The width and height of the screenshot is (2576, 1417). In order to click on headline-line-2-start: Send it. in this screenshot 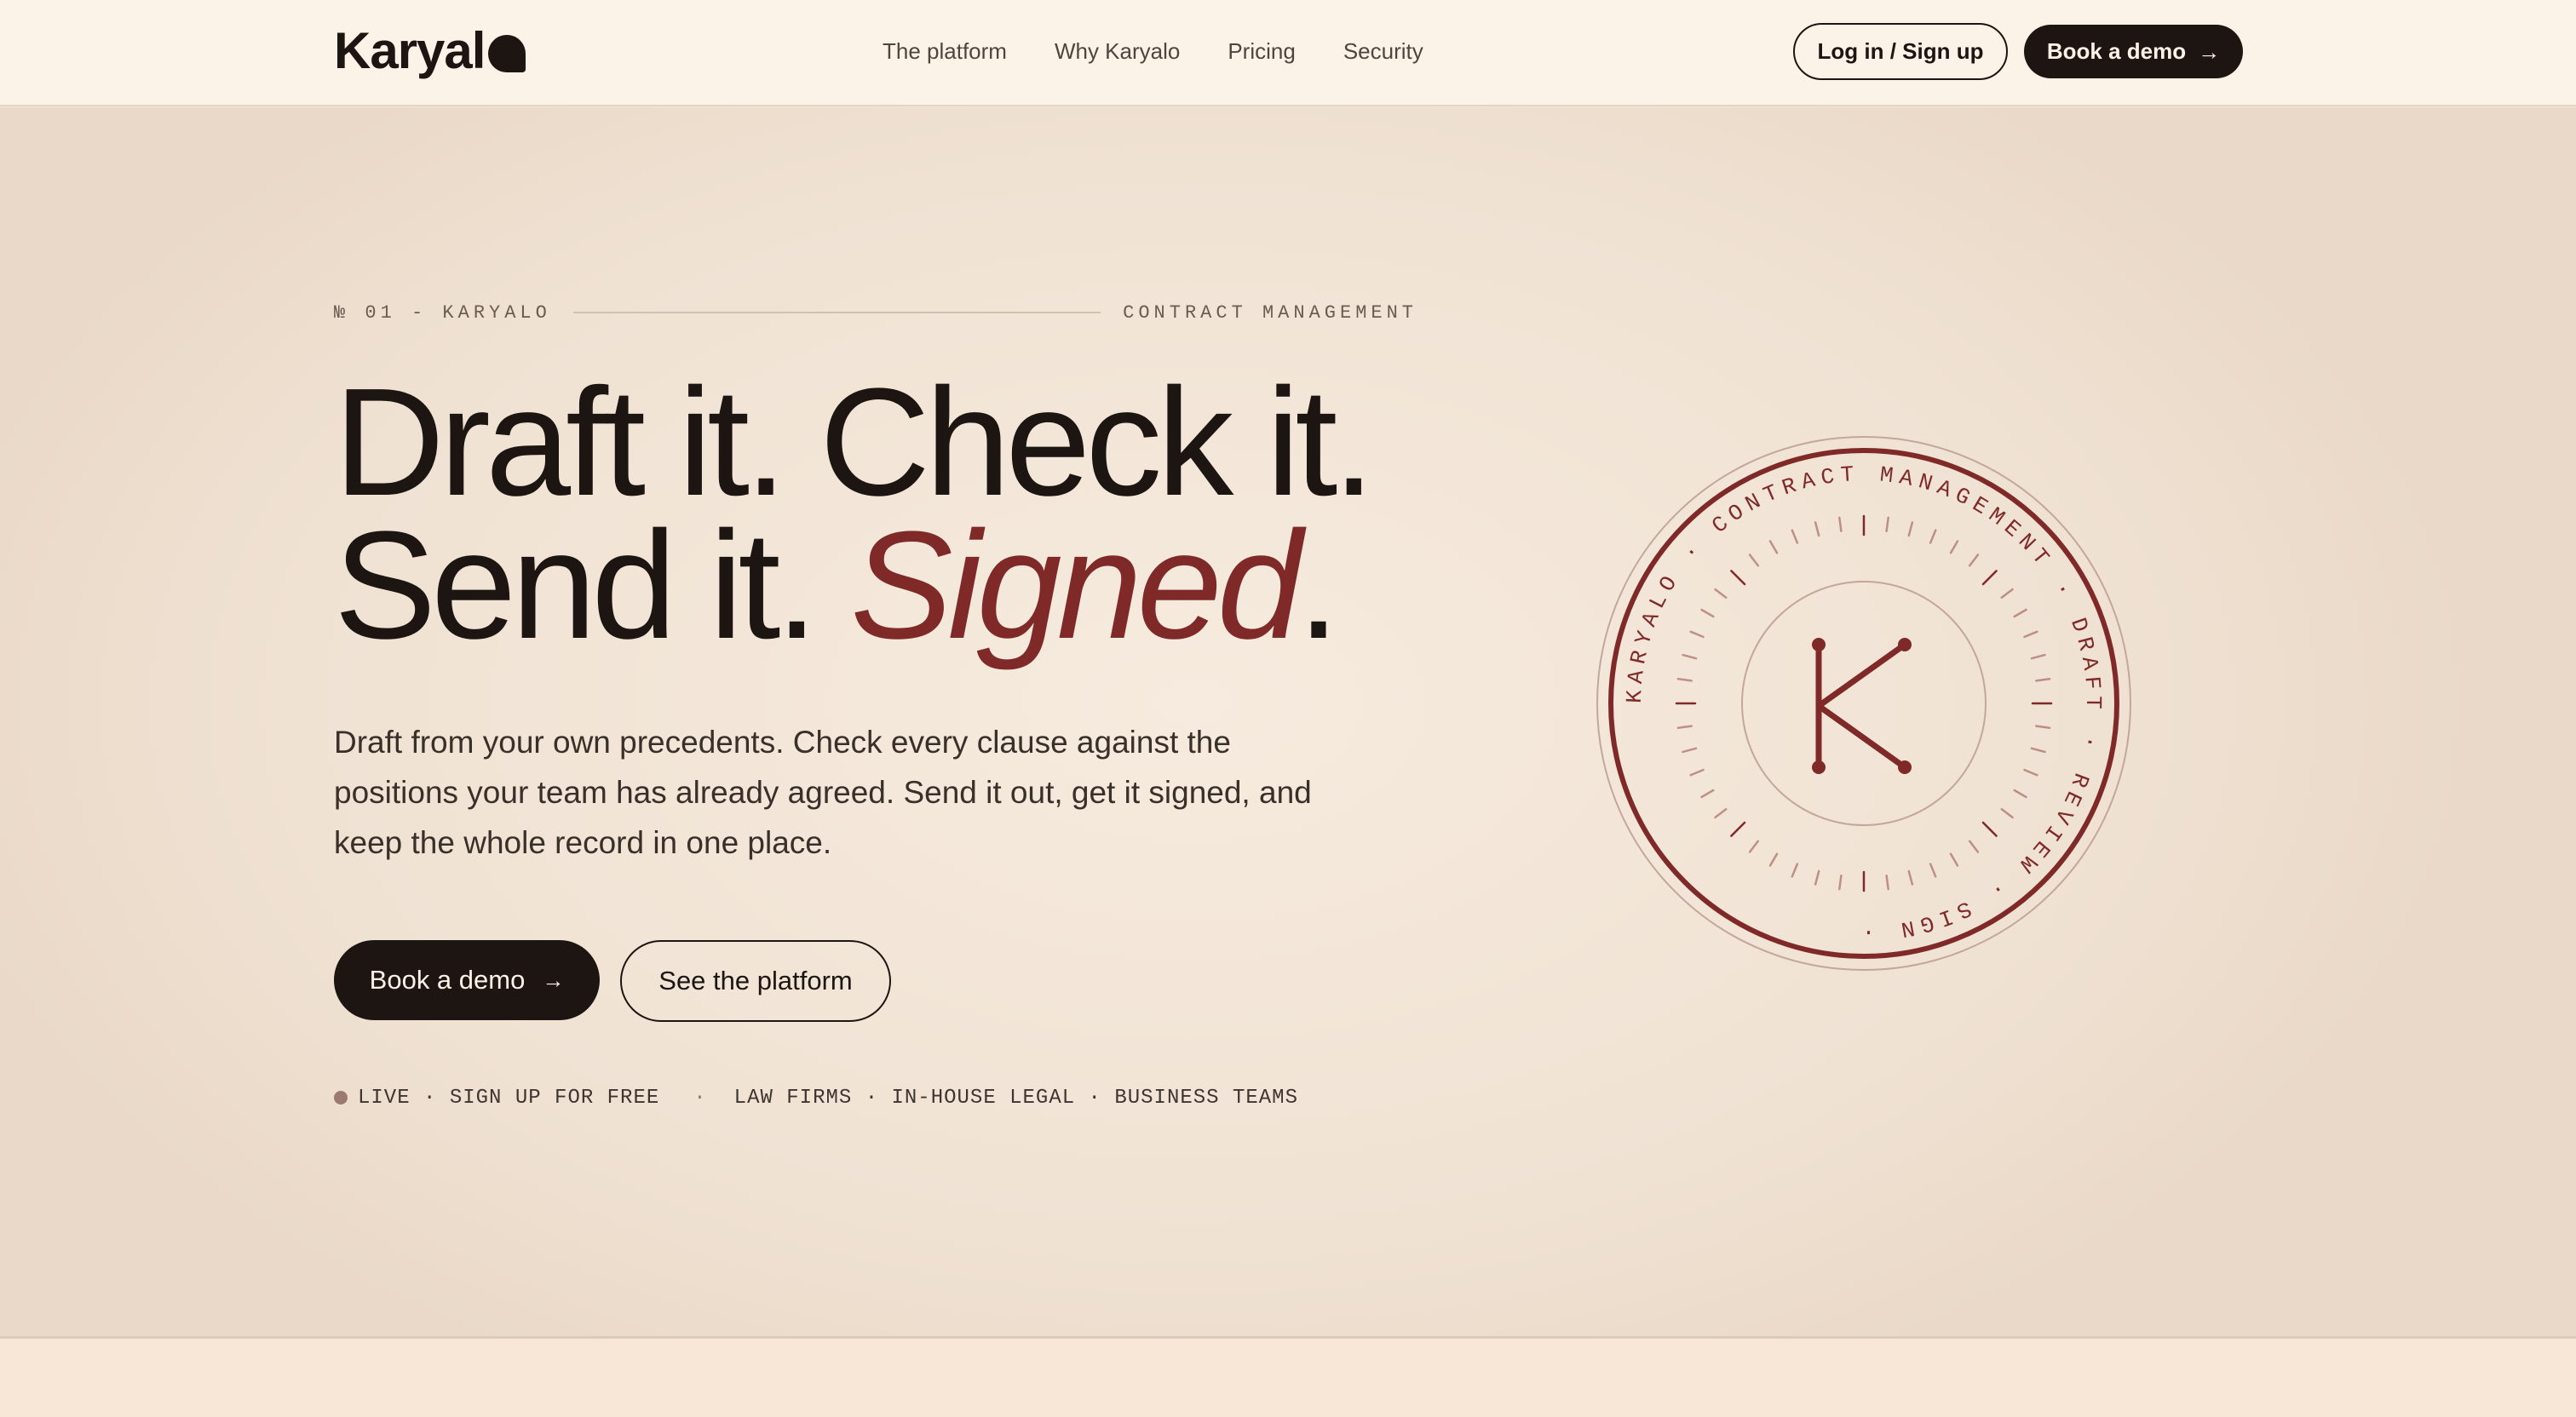, I will do `click(592, 585)`.